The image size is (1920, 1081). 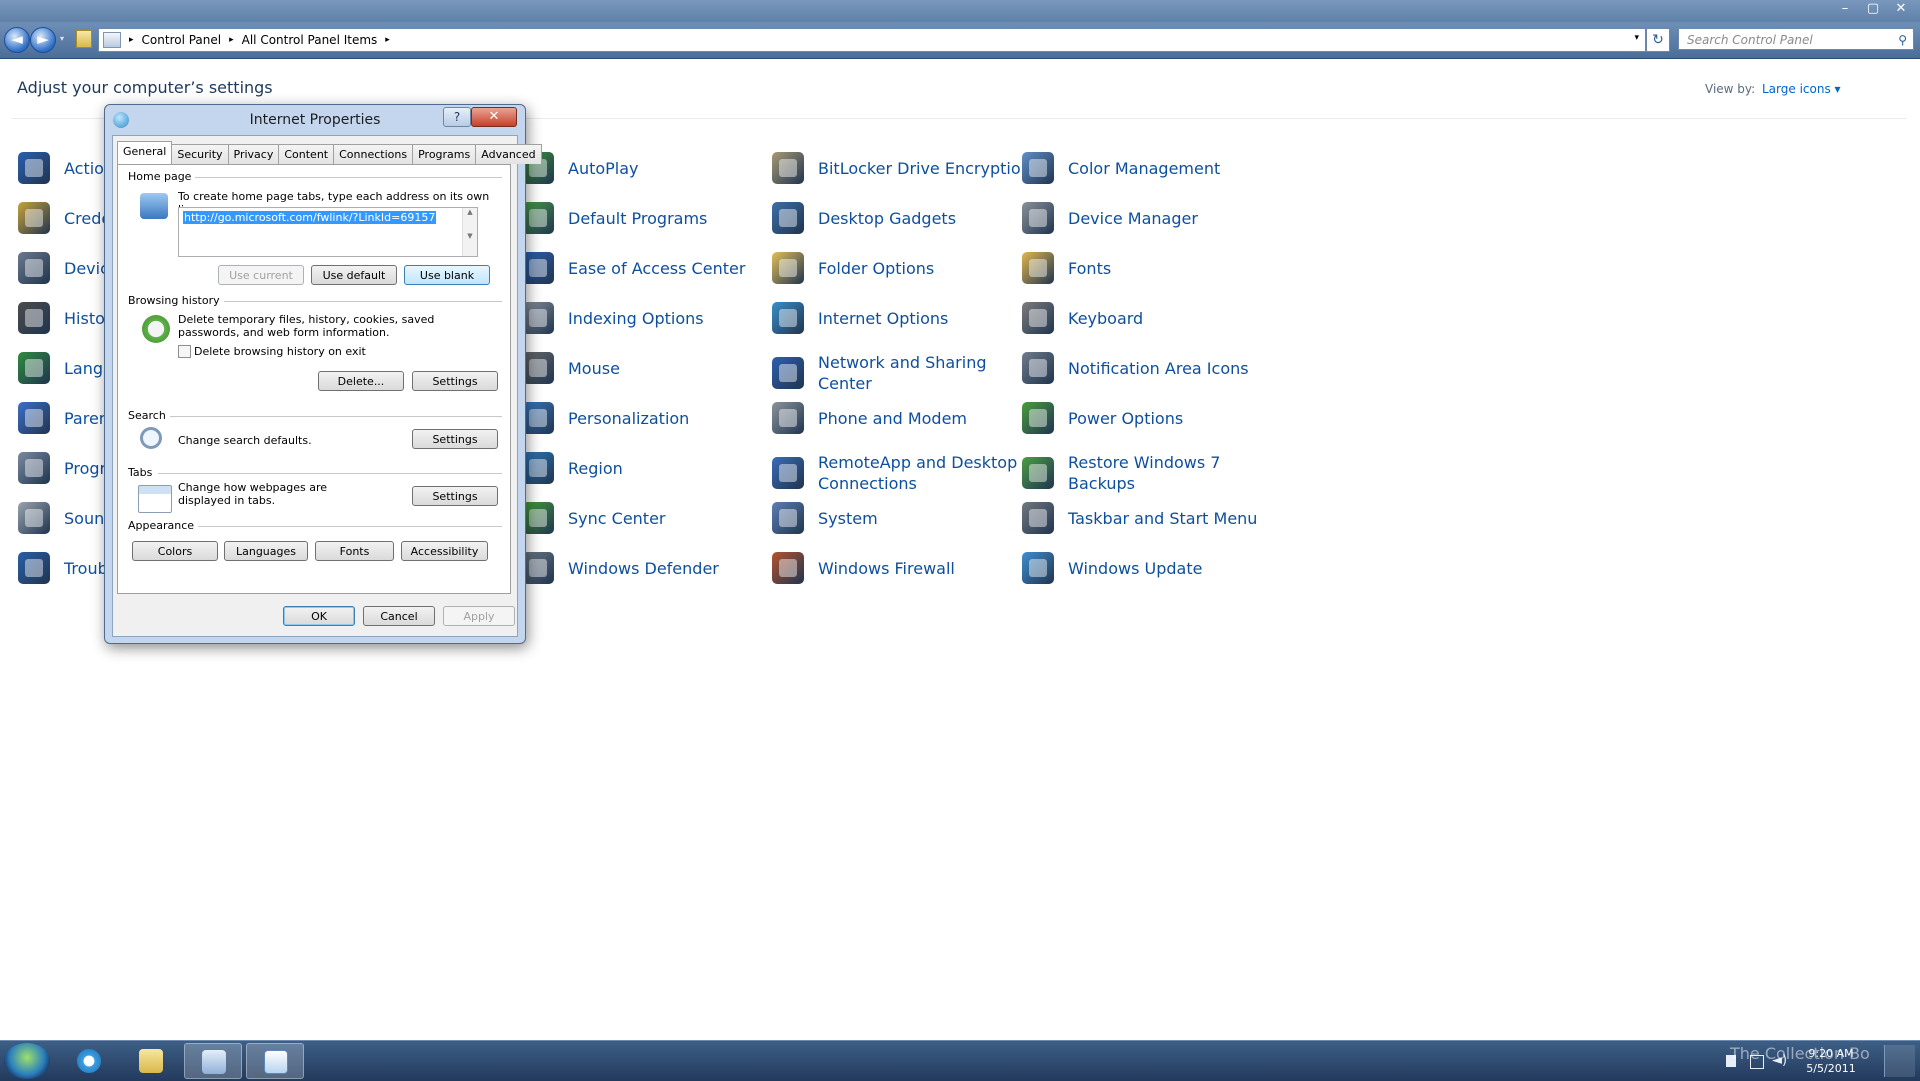 What do you see at coordinates (508, 154) in the screenshot?
I see `tab-advanced: Advanced` at bounding box center [508, 154].